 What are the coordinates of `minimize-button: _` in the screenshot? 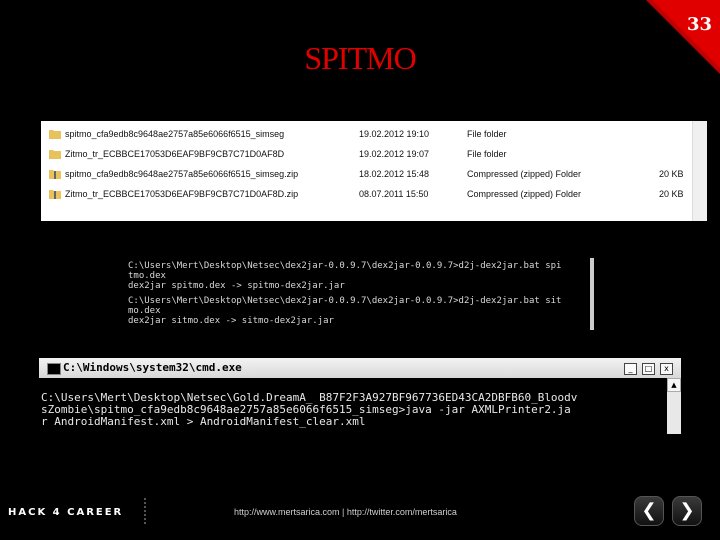 It's located at (630, 369).